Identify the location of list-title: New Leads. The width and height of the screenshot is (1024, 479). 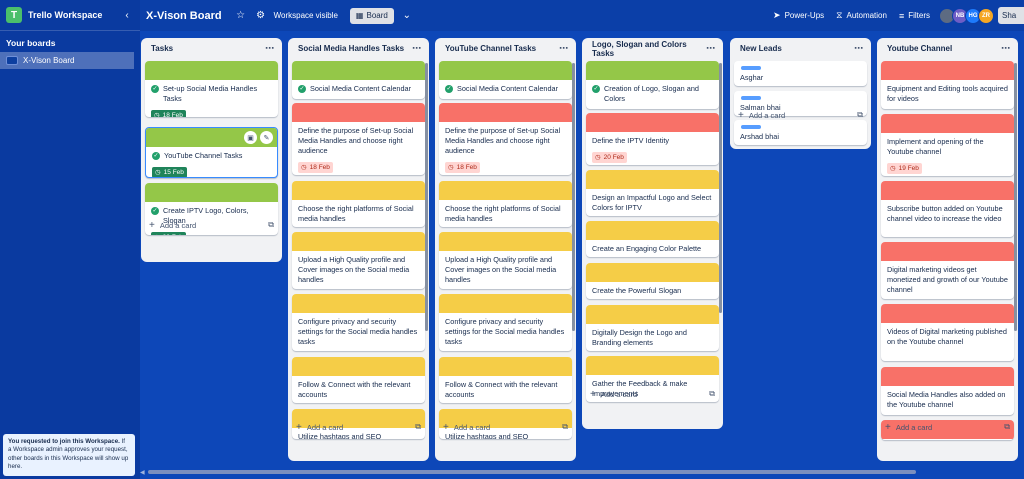
(797, 48).